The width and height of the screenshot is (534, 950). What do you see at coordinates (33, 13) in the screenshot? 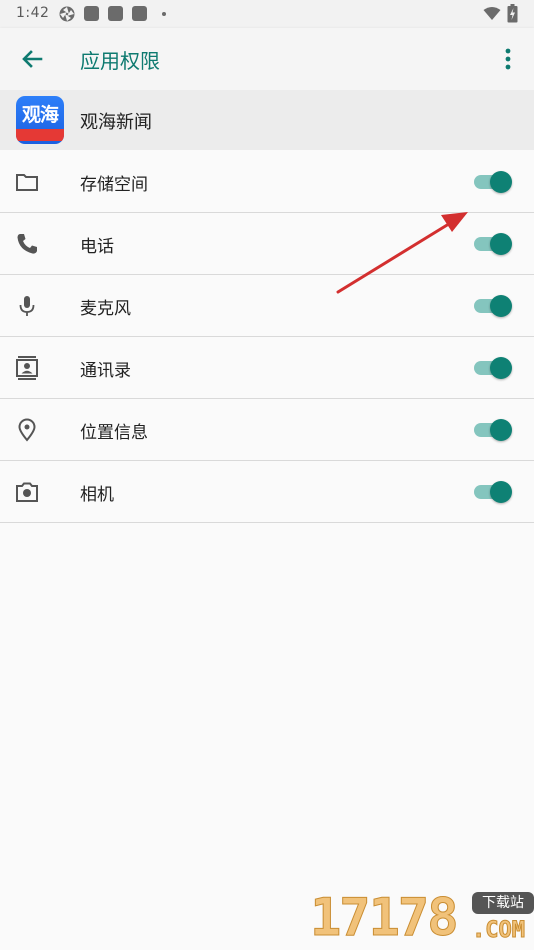
I see `status-time: 1:42` at bounding box center [33, 13].